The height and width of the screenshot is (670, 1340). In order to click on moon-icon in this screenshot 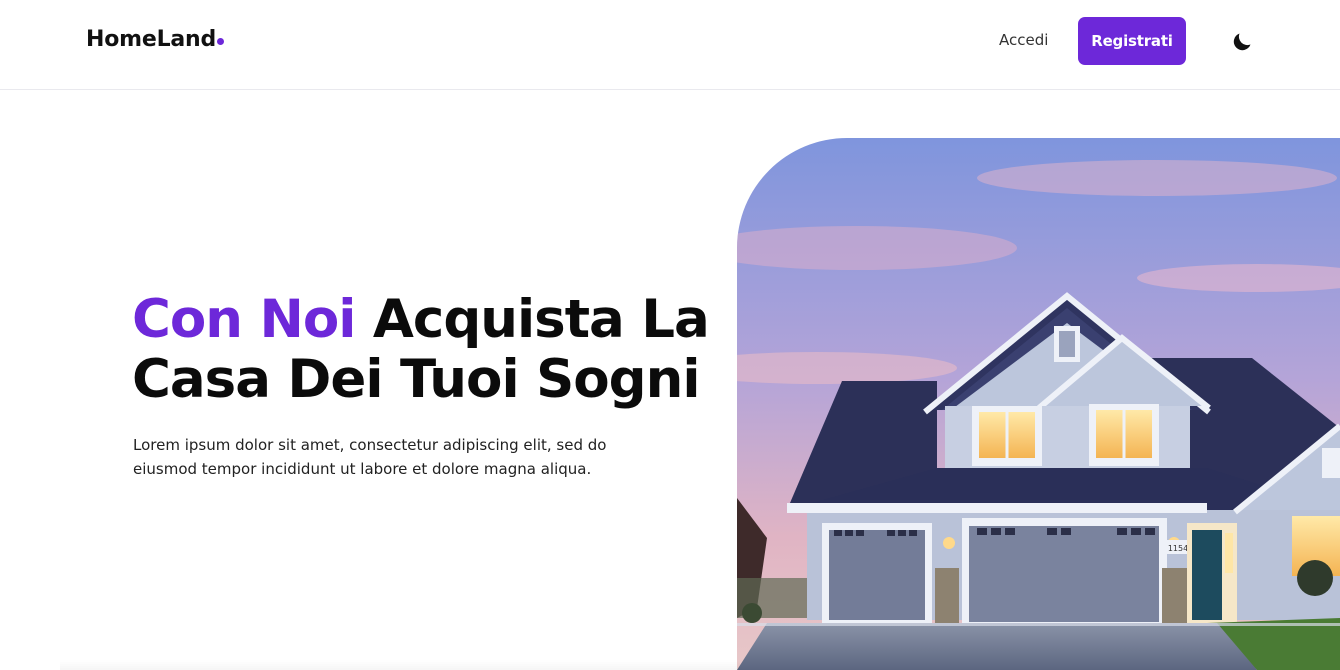, I will do `click(1242, 42)`.